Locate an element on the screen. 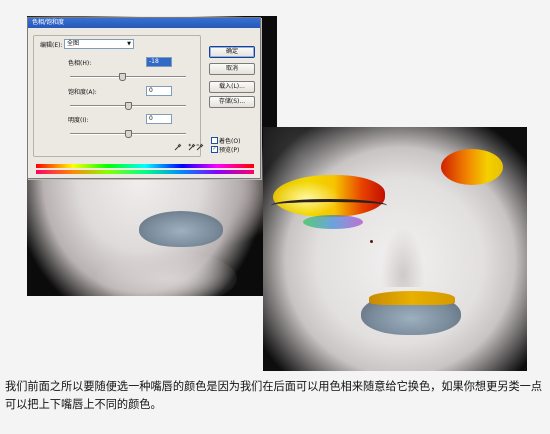 This screenshot has width=550, height=434. edit-label: 编辑(E): is located at coordinates (51, 45).